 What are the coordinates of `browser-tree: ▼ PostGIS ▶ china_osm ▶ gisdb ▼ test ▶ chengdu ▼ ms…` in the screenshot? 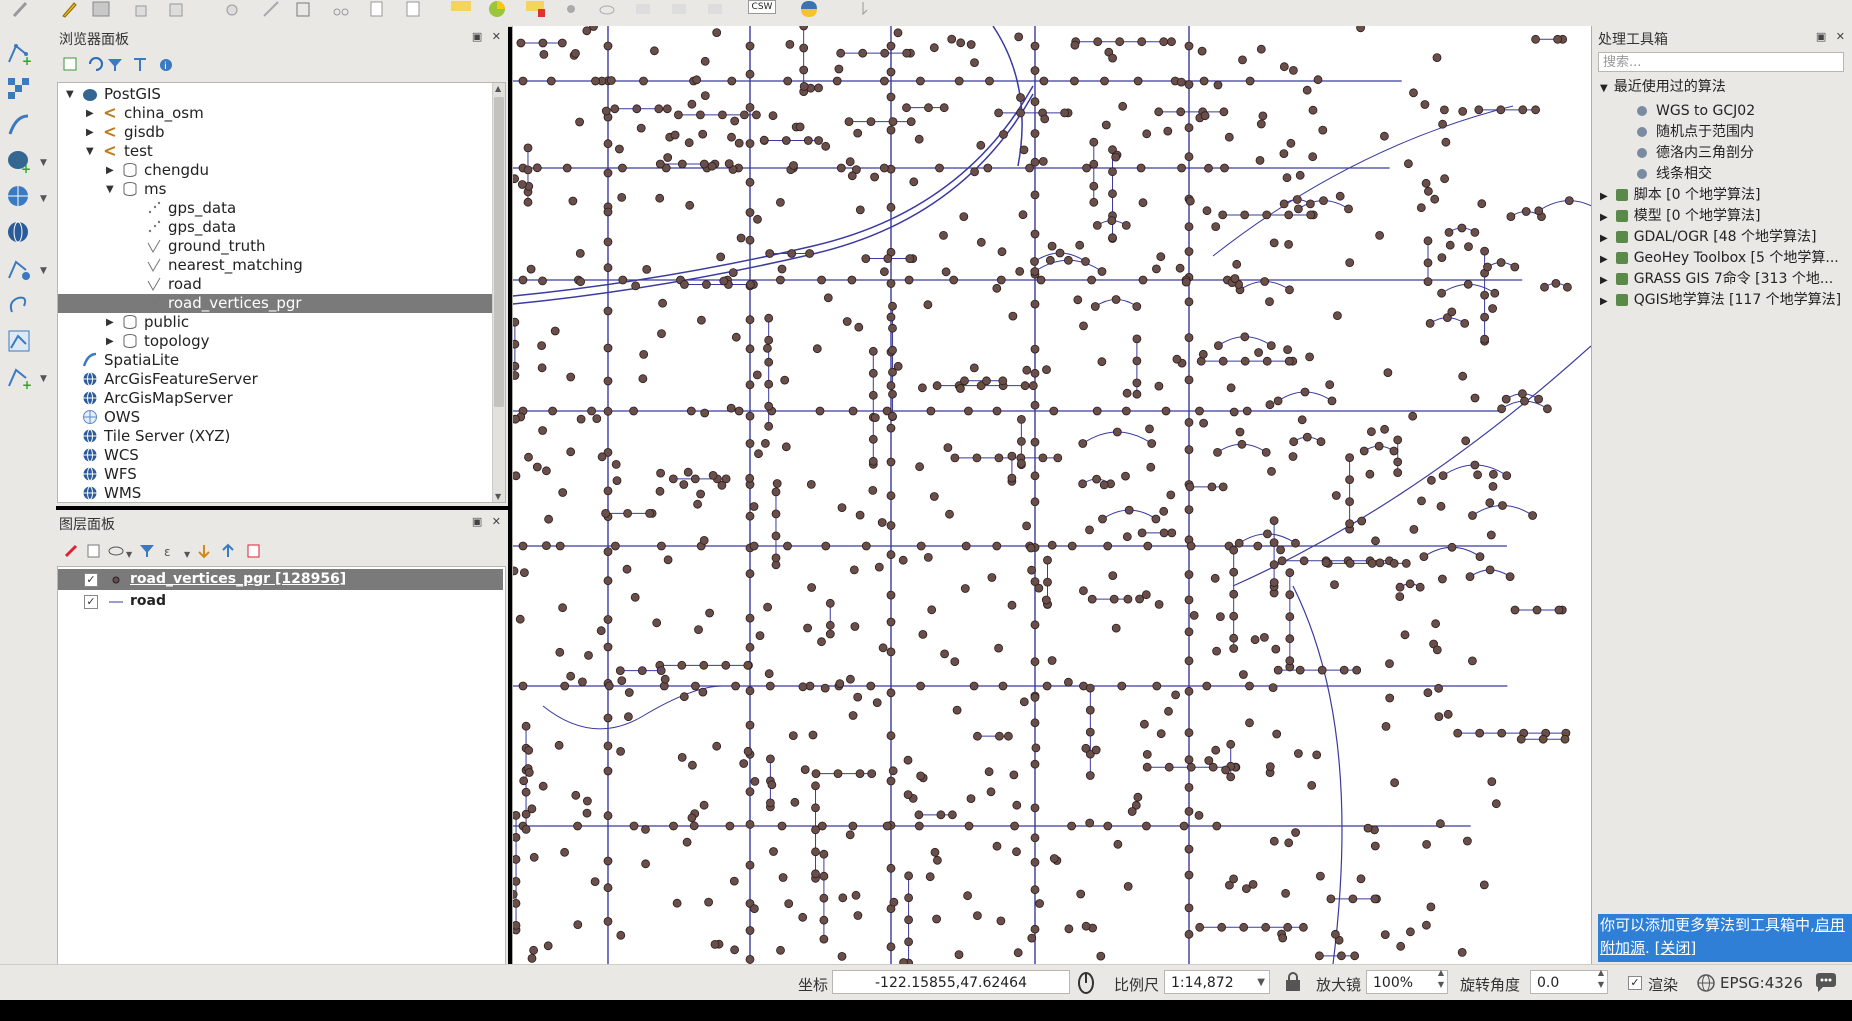 It's located at (281, 292).